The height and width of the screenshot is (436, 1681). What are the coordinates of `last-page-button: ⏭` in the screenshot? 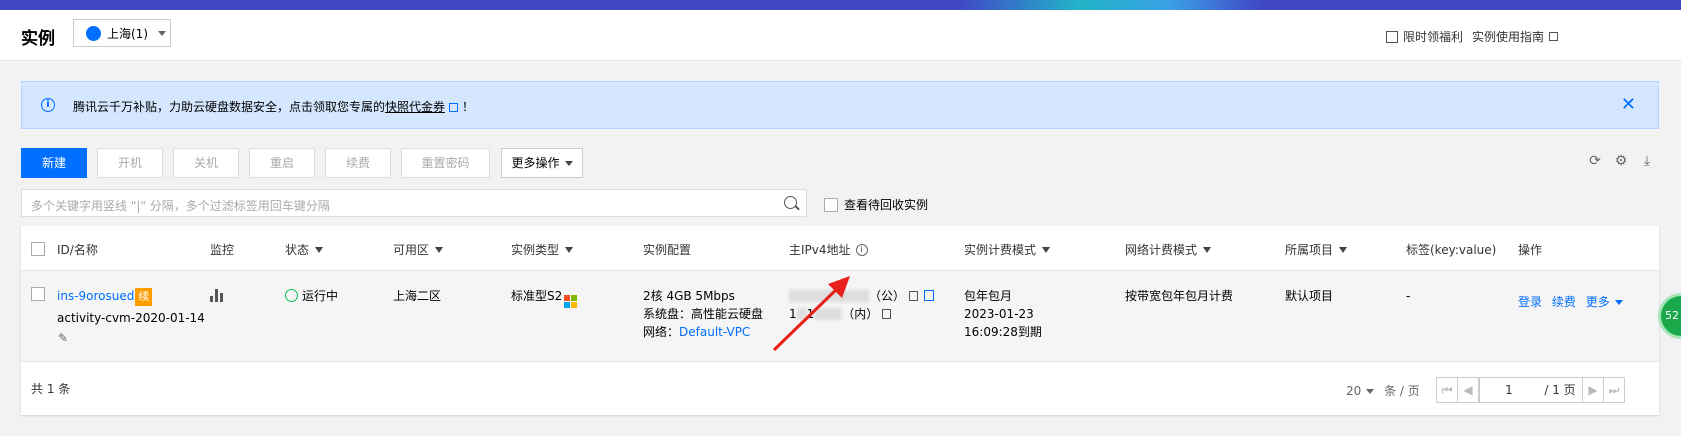 It's located at (1614, 390).